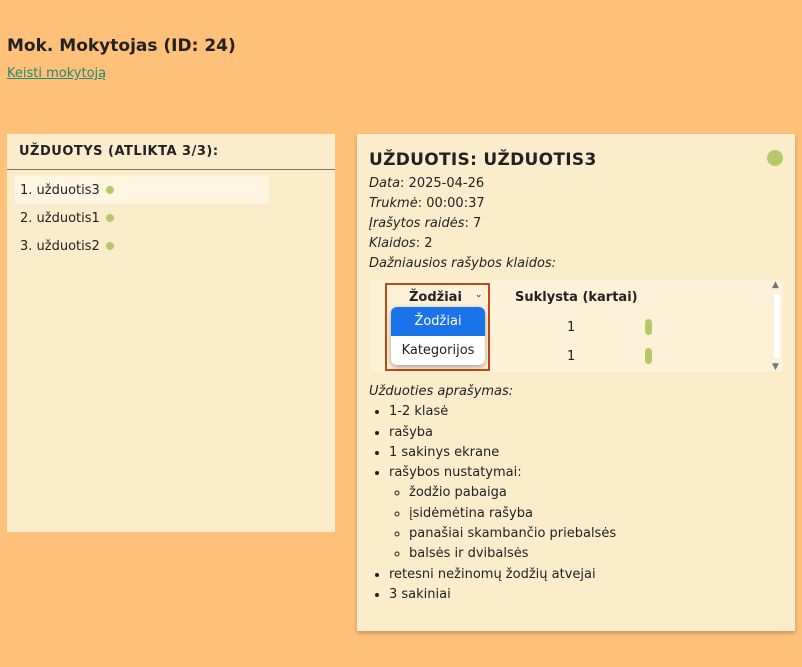  What do you see at coordinates (775, 367) in the screenshot?
I see `scroll-down-icon: ▼` at bounding box center [775, 367].